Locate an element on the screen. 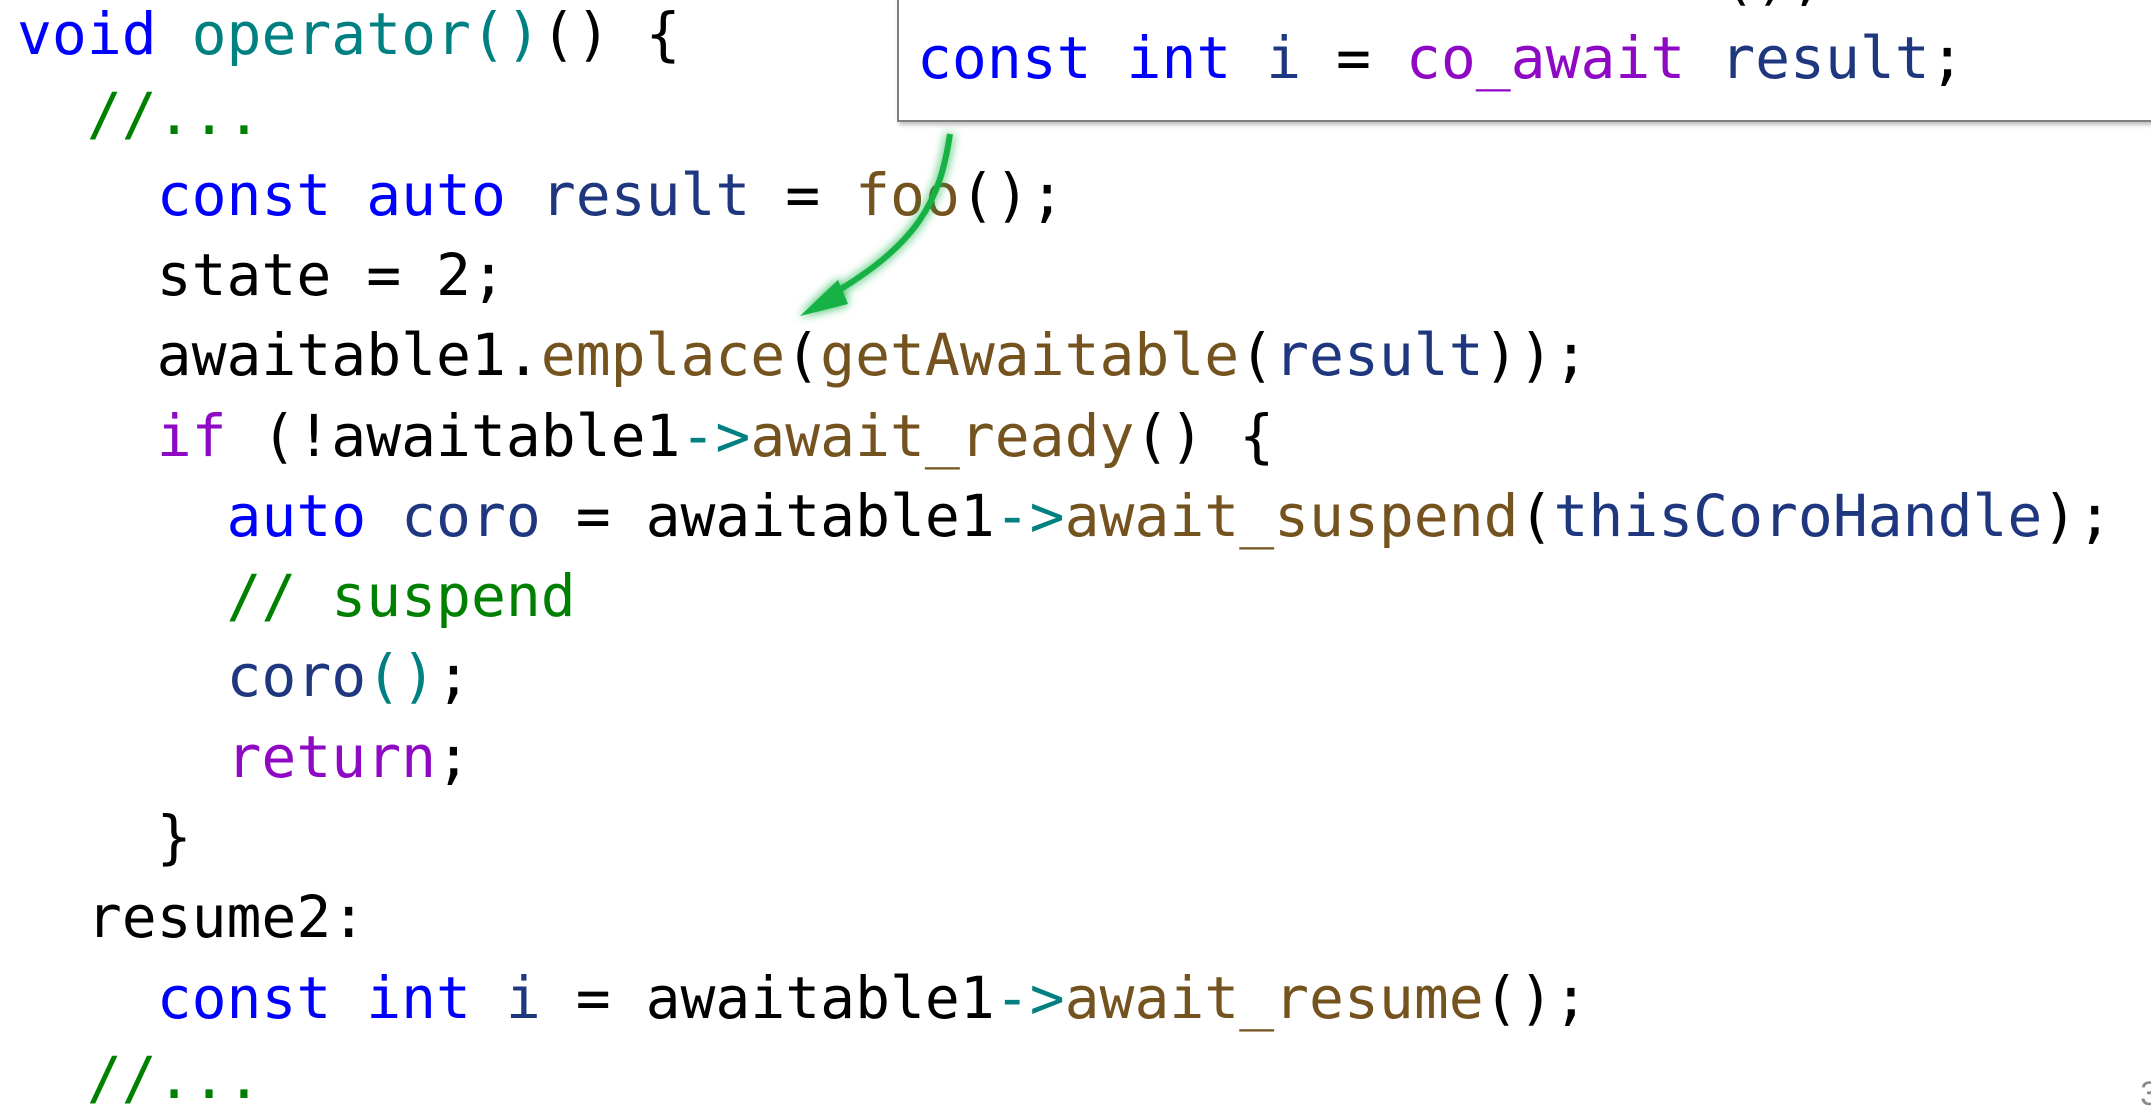  code-token: return is located at coordinates (331, 756).